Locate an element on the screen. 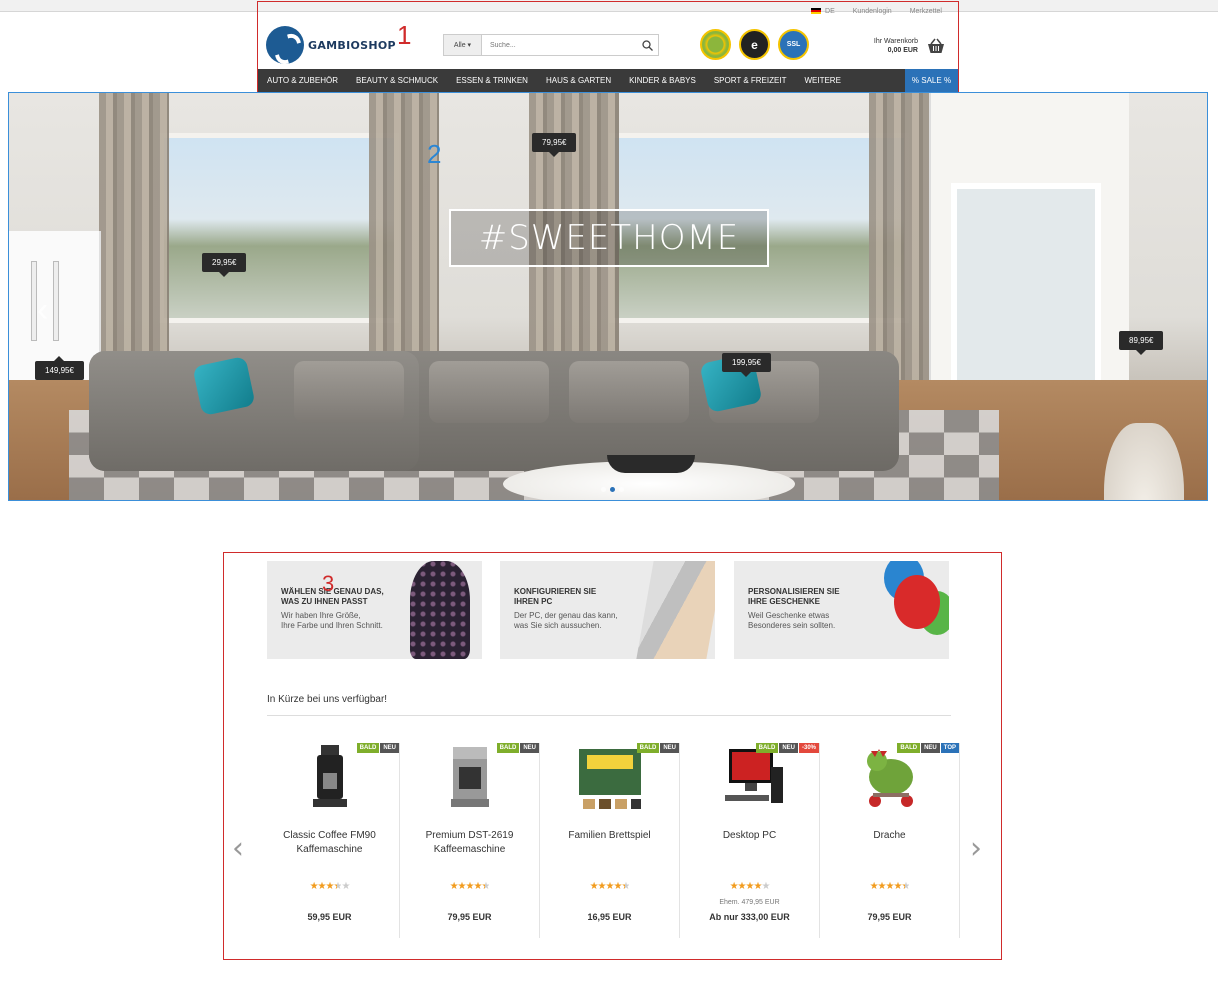 The image size is (1218, 1008). annotation-marker-2: 2 is located at coordinates (434, 154).